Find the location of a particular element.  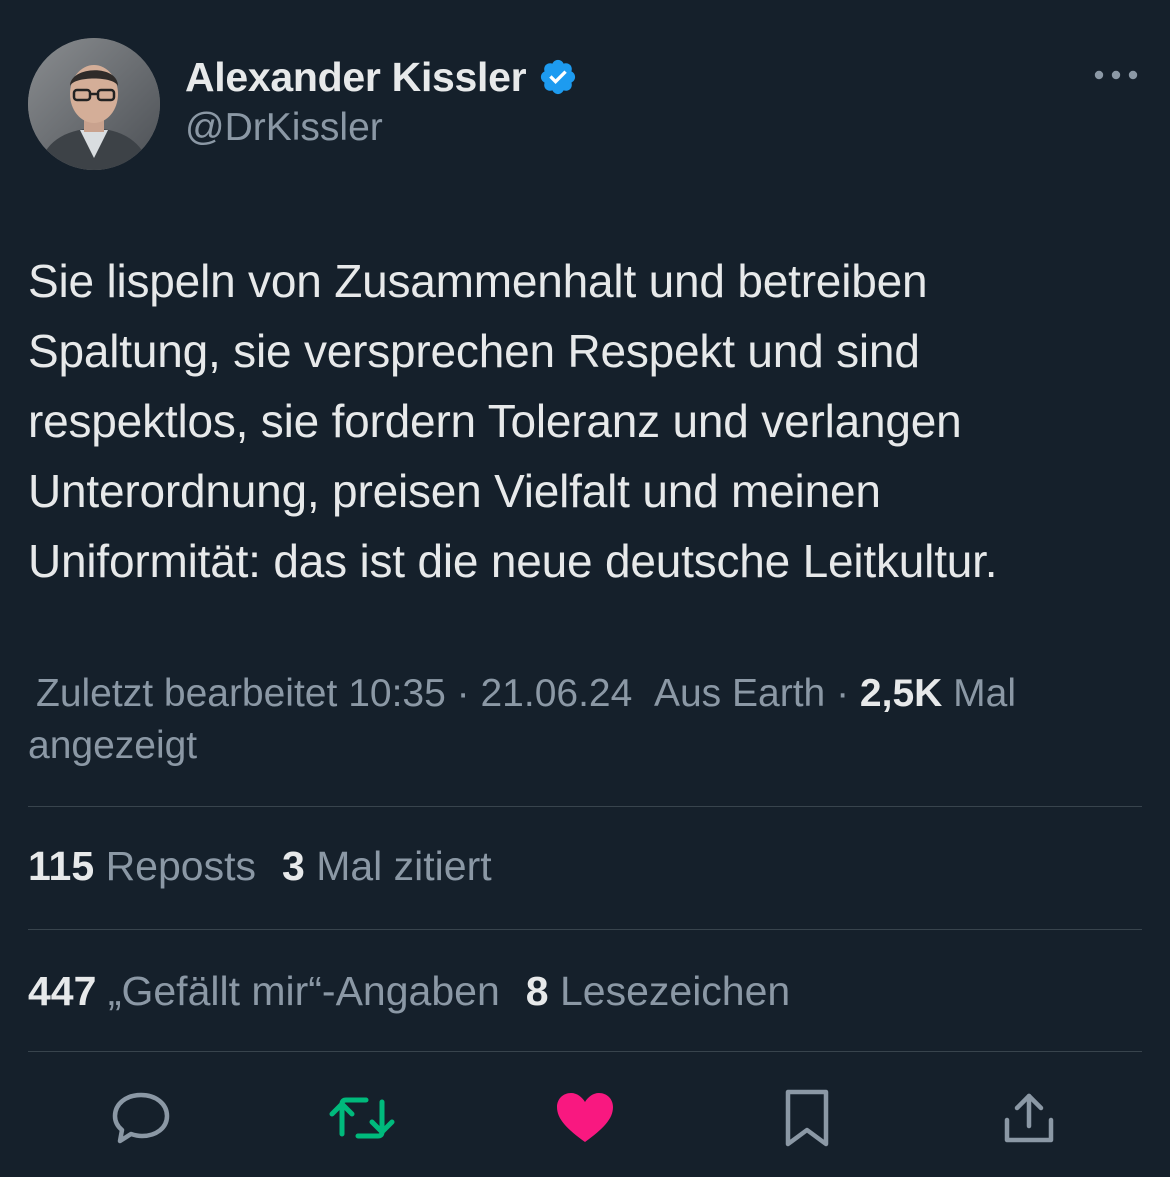

share-icon is located at coordinates (1029, 1118).